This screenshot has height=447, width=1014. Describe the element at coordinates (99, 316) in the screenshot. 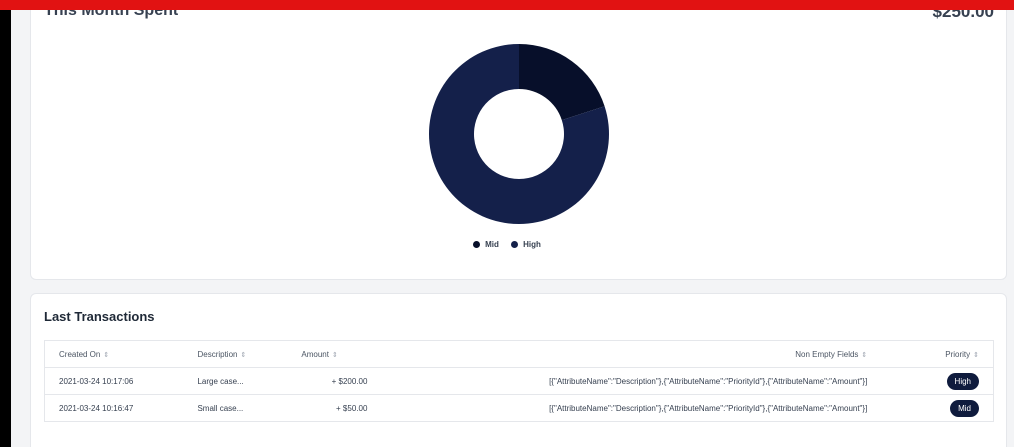

I see `last-transactions-title: Last Transactions` at that location.